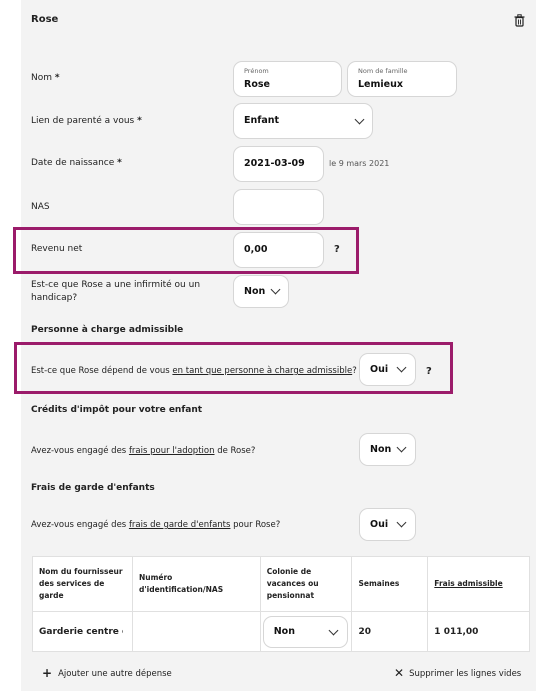 This screenshot has height=691, width=536. What do you see at coordinates (196, 631) in the screenshot?
I see `identification-cell` at bounding box center [196, 631].